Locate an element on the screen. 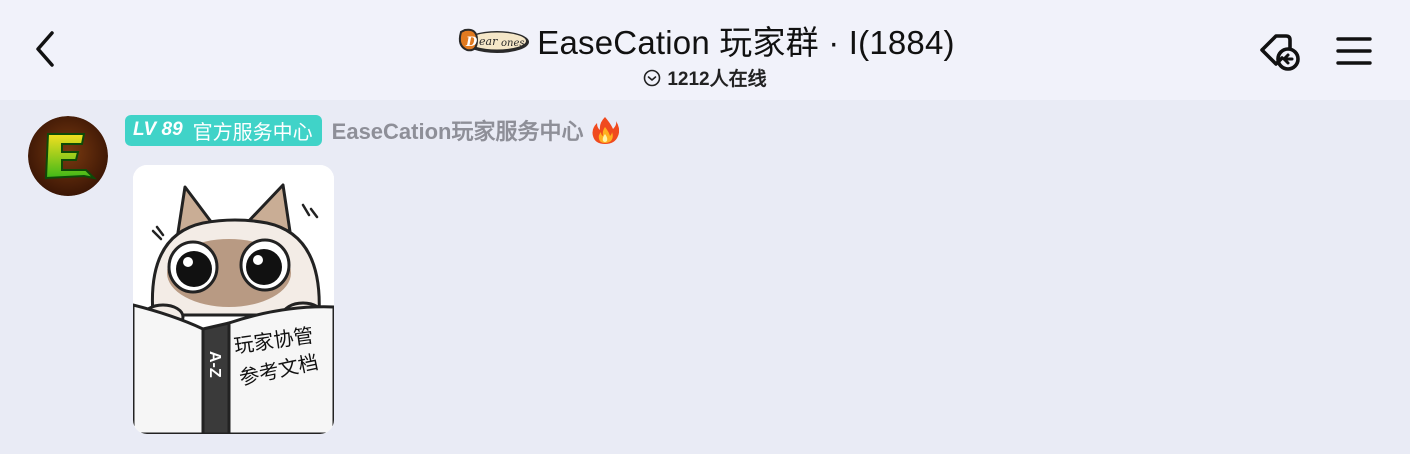 Image resolution: width=1410 pixels, height=454 pixels. role-label: 官方服务中心 is located at coordinates (252, 132).